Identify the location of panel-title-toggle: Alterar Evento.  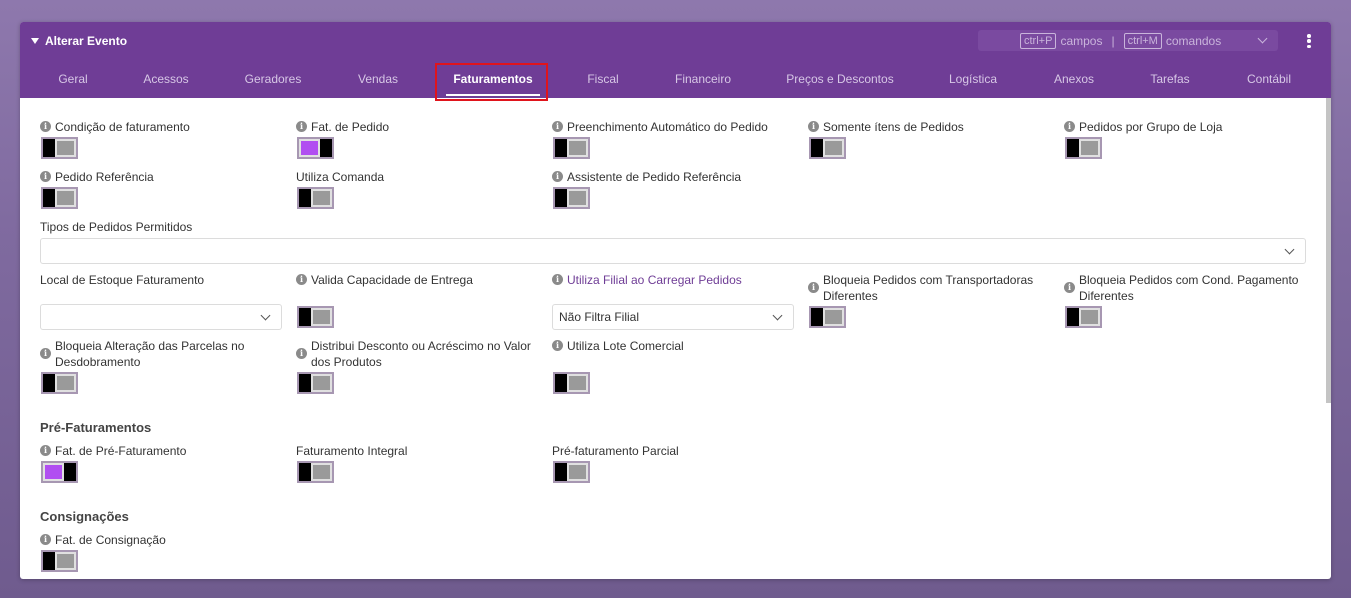
(79, 41).